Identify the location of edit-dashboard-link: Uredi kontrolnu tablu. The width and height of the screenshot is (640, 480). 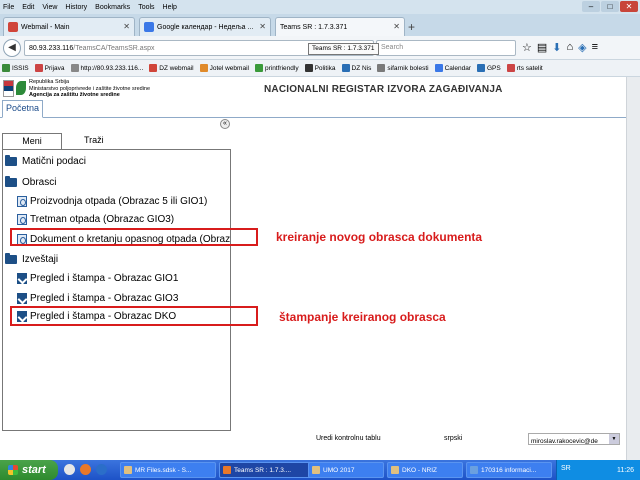
(348, 438).